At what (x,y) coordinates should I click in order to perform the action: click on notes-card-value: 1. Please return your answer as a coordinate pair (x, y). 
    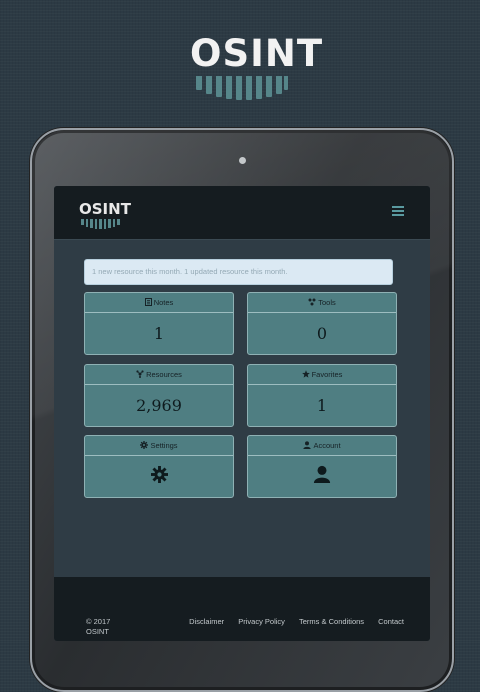
    Looking at the image, I should click on (159, 333).